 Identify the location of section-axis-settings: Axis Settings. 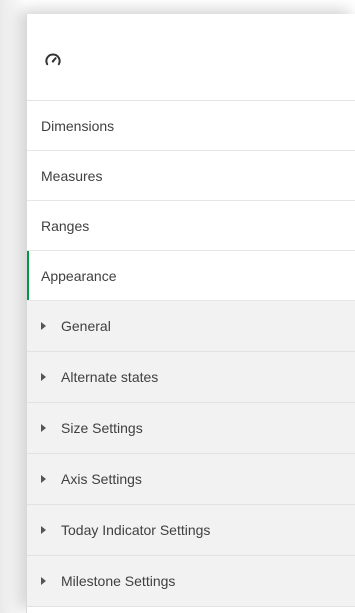
(191, 479).